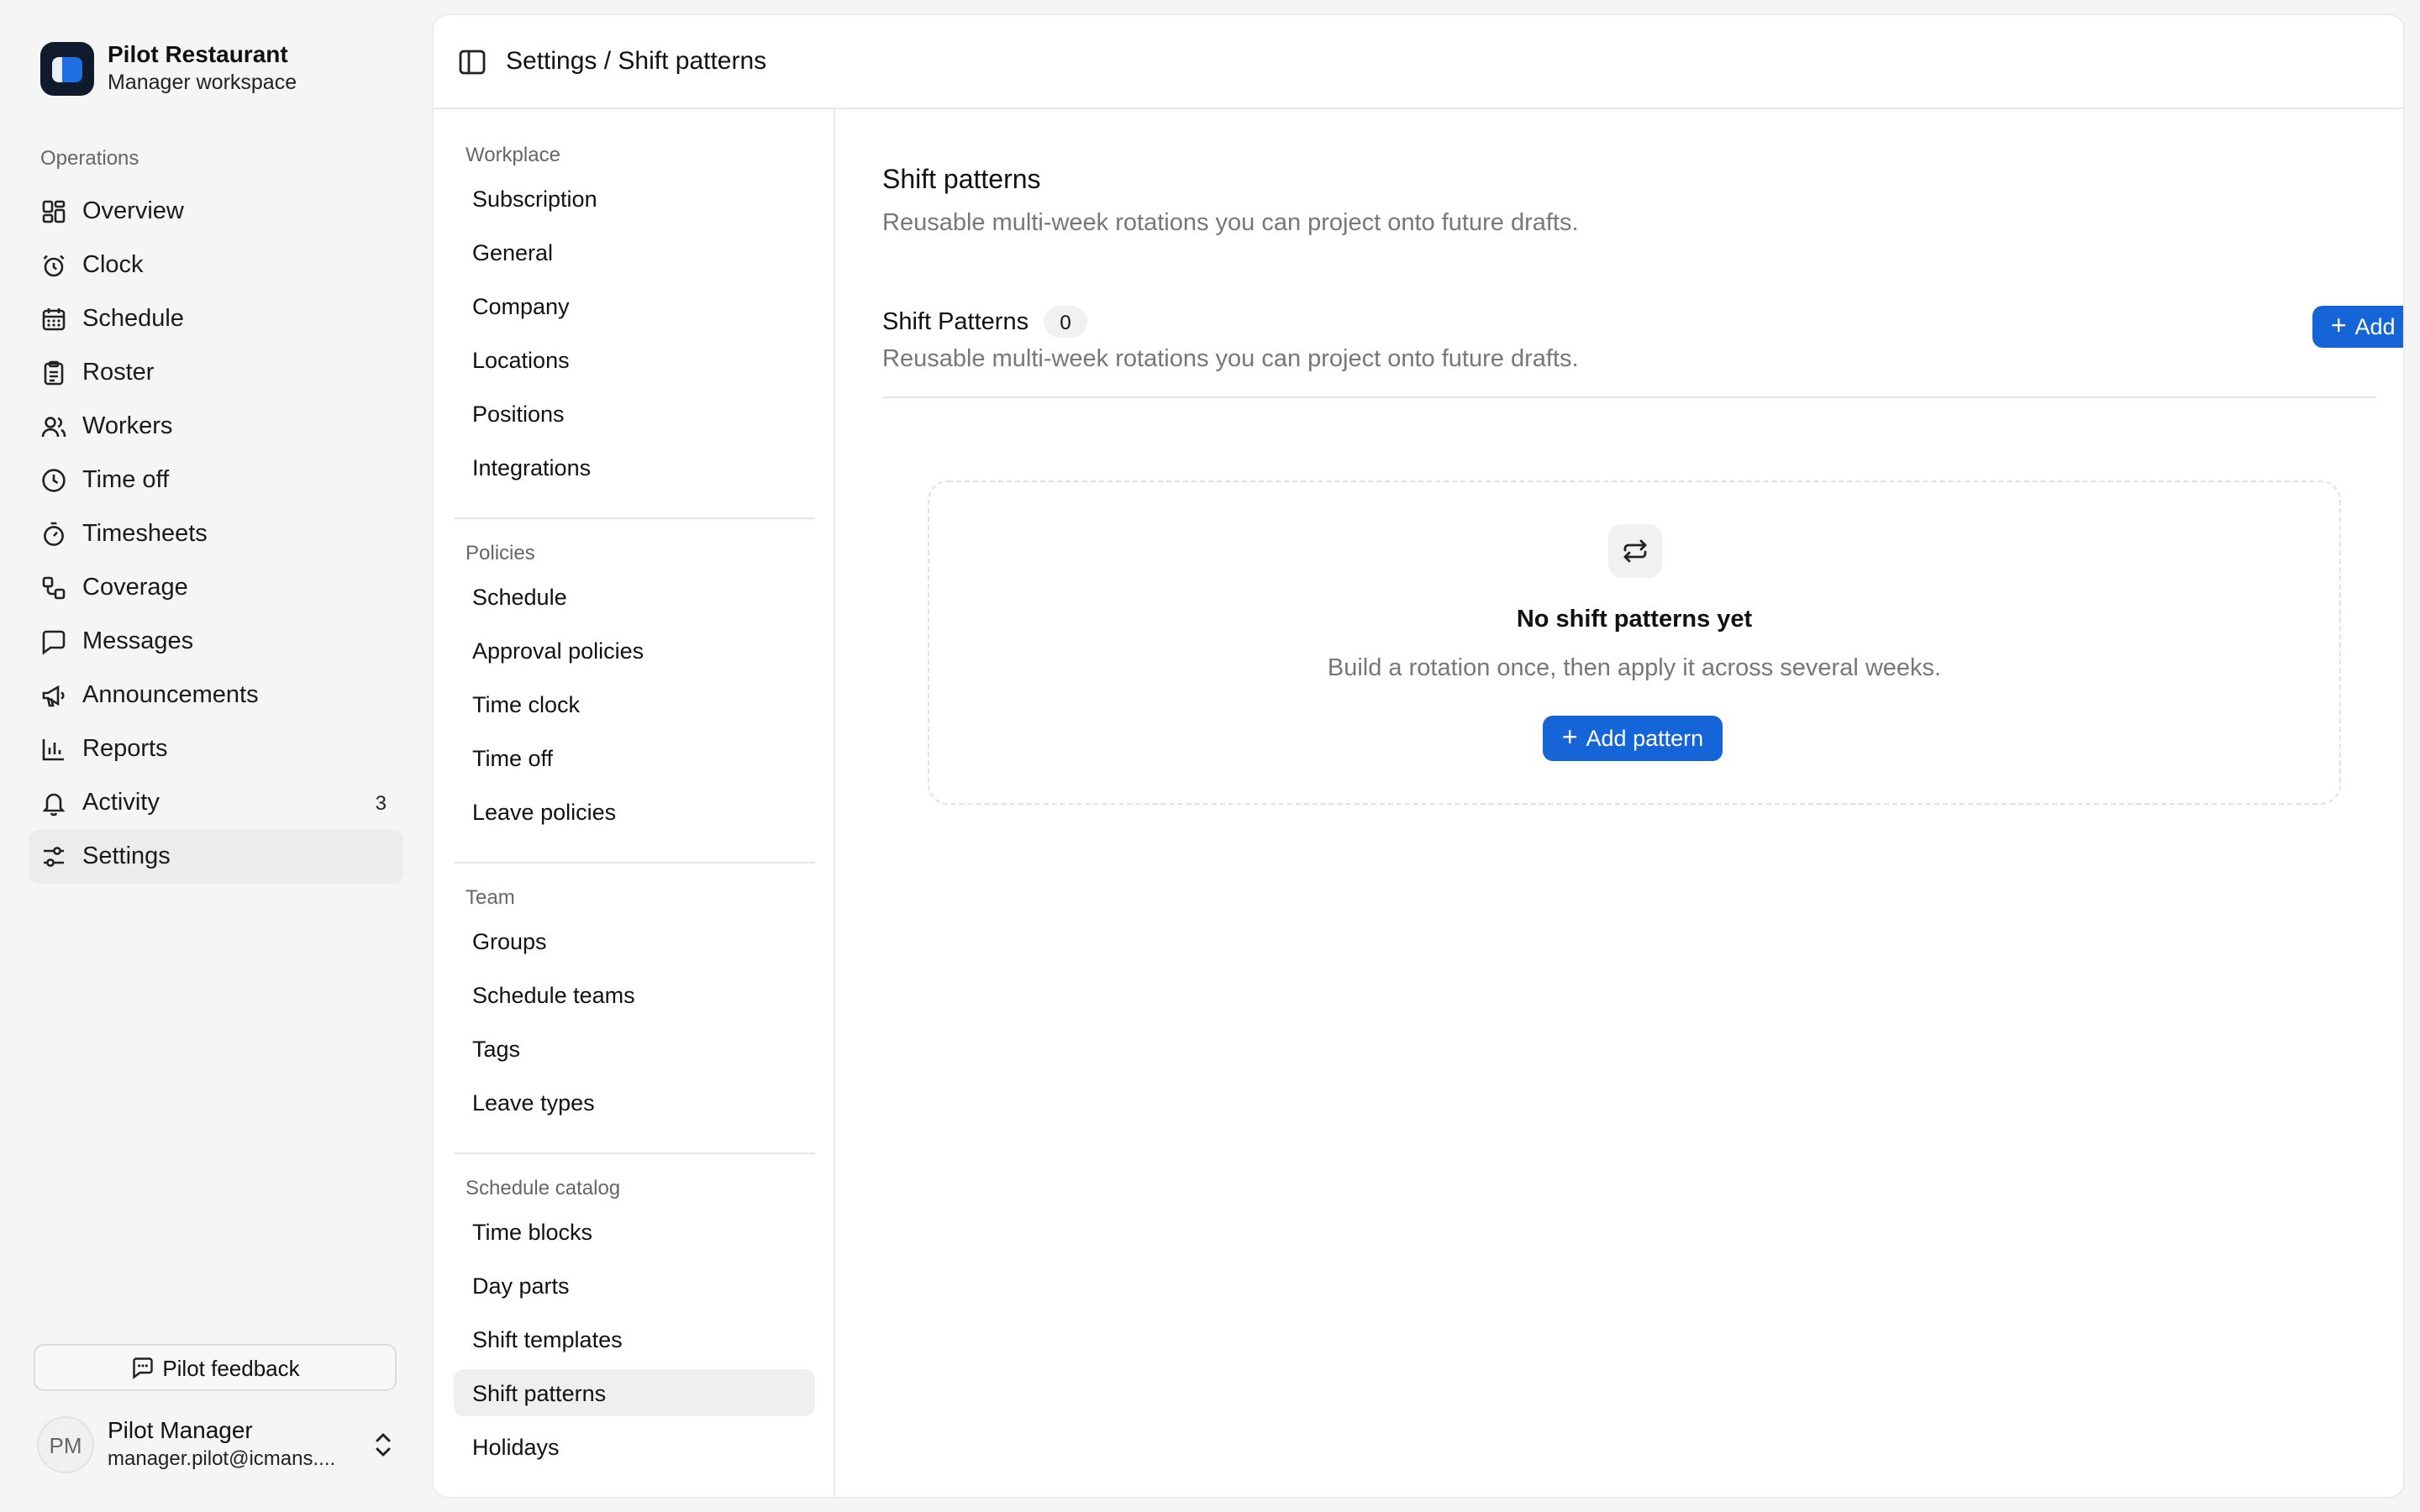  What do you see at coordinates (53, 534) in the screenshot?
I see `stopwatch-icon` at bounding box center [53, 534].